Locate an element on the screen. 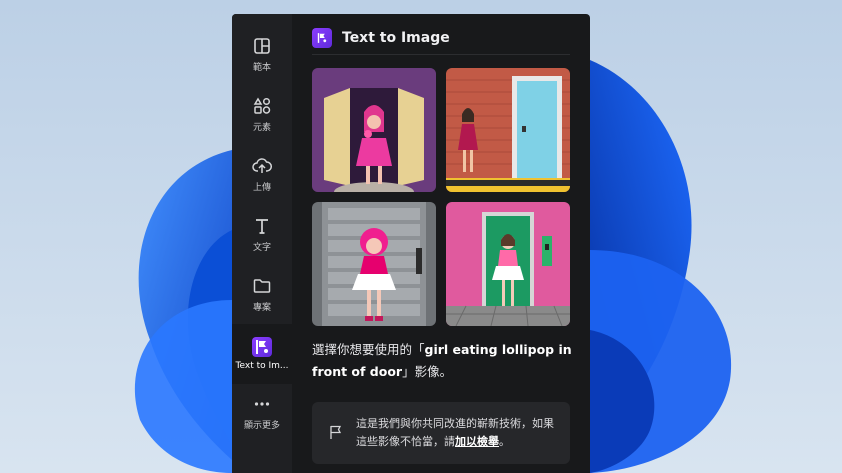  caption-prefix: 選擇你想要使用的「 is located at coordinates (368, 349).